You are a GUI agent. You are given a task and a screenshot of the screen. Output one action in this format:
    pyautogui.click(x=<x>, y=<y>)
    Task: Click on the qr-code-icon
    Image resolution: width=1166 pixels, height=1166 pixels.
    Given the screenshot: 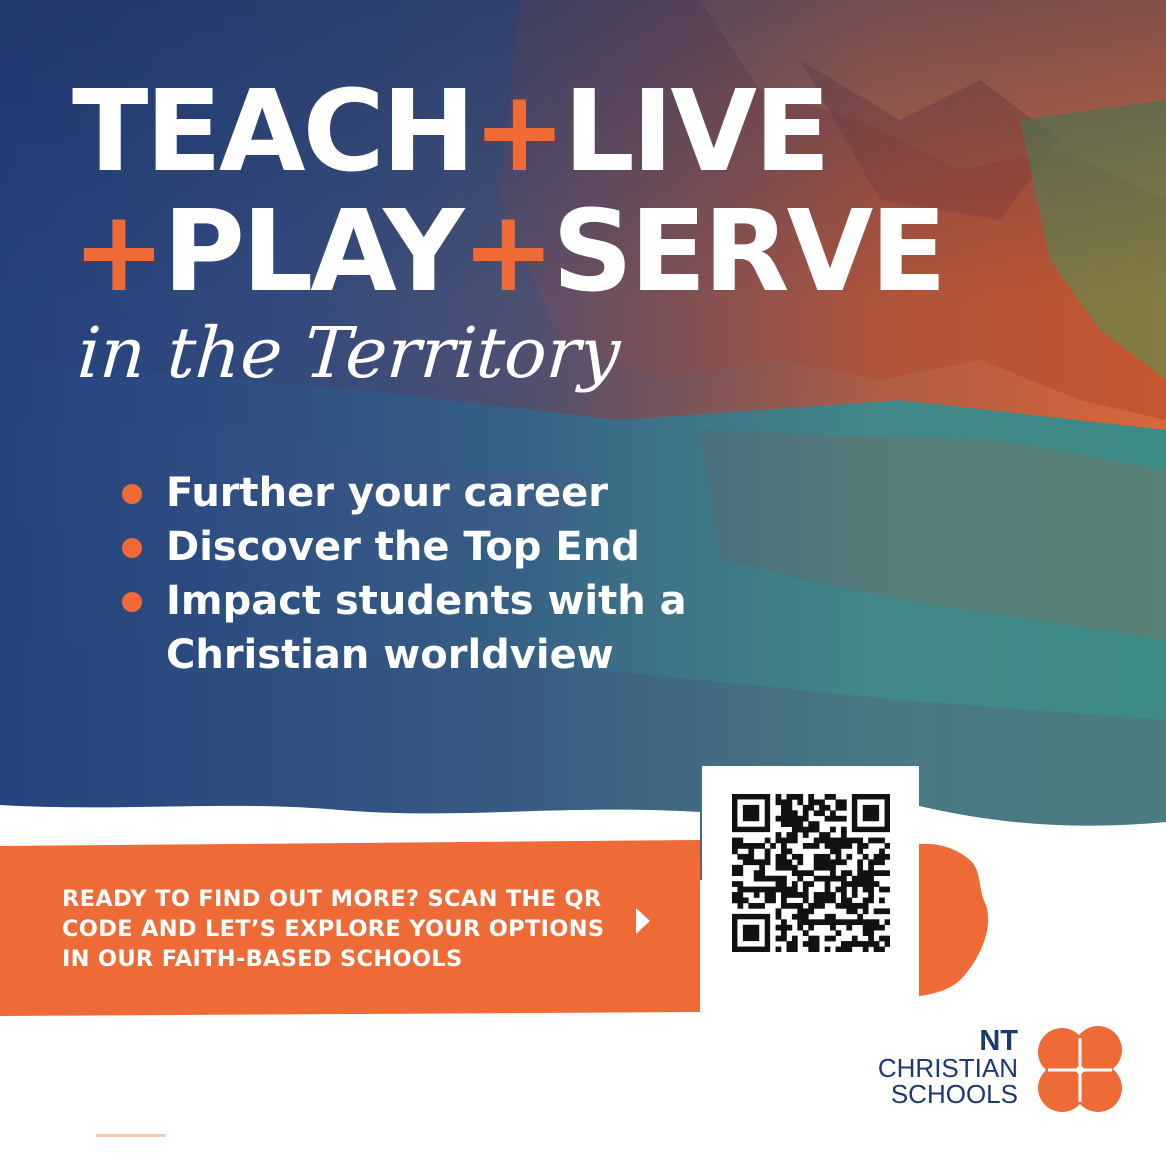 What is the action you would take?
    pyautogui.click(x=811, y=873)
    